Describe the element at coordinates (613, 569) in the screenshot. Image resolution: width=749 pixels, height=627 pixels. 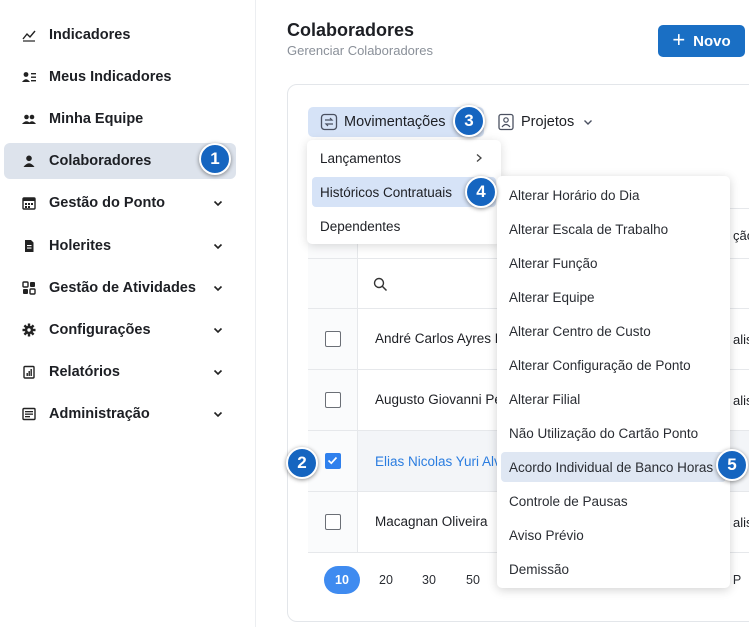
I see `submenu-item: Demissão` at that location.